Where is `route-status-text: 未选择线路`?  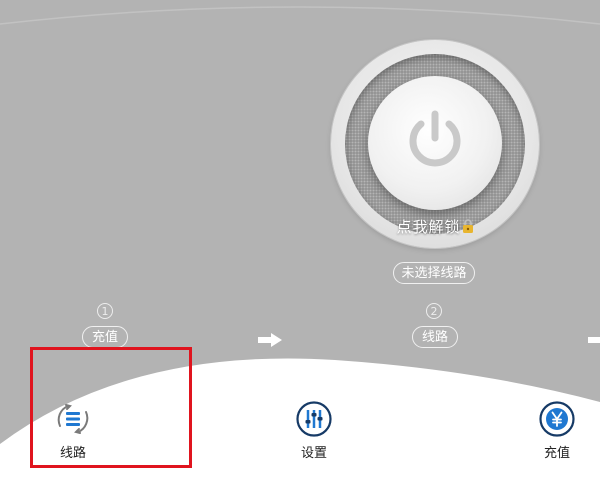 route-status-text: 未选择线路 is located at coordinates (434, 273).